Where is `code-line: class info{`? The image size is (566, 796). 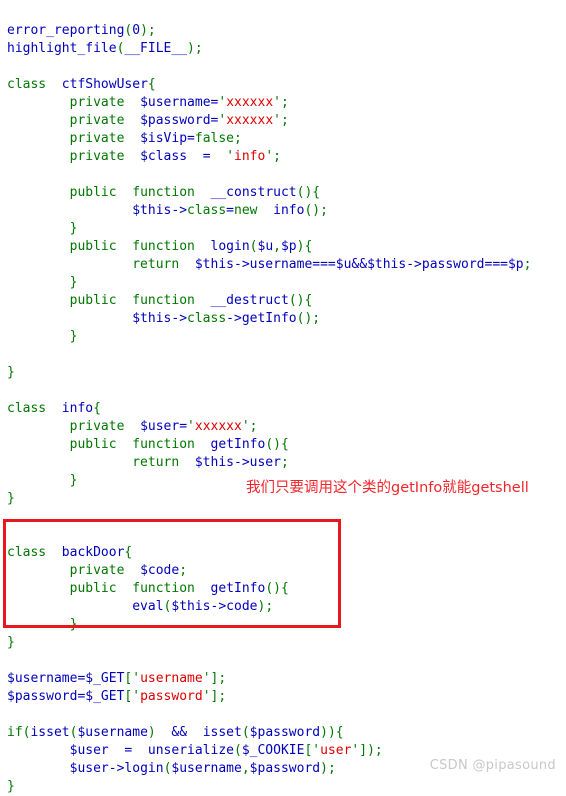
code-line: class info{ is located at coordinates (54, 408).